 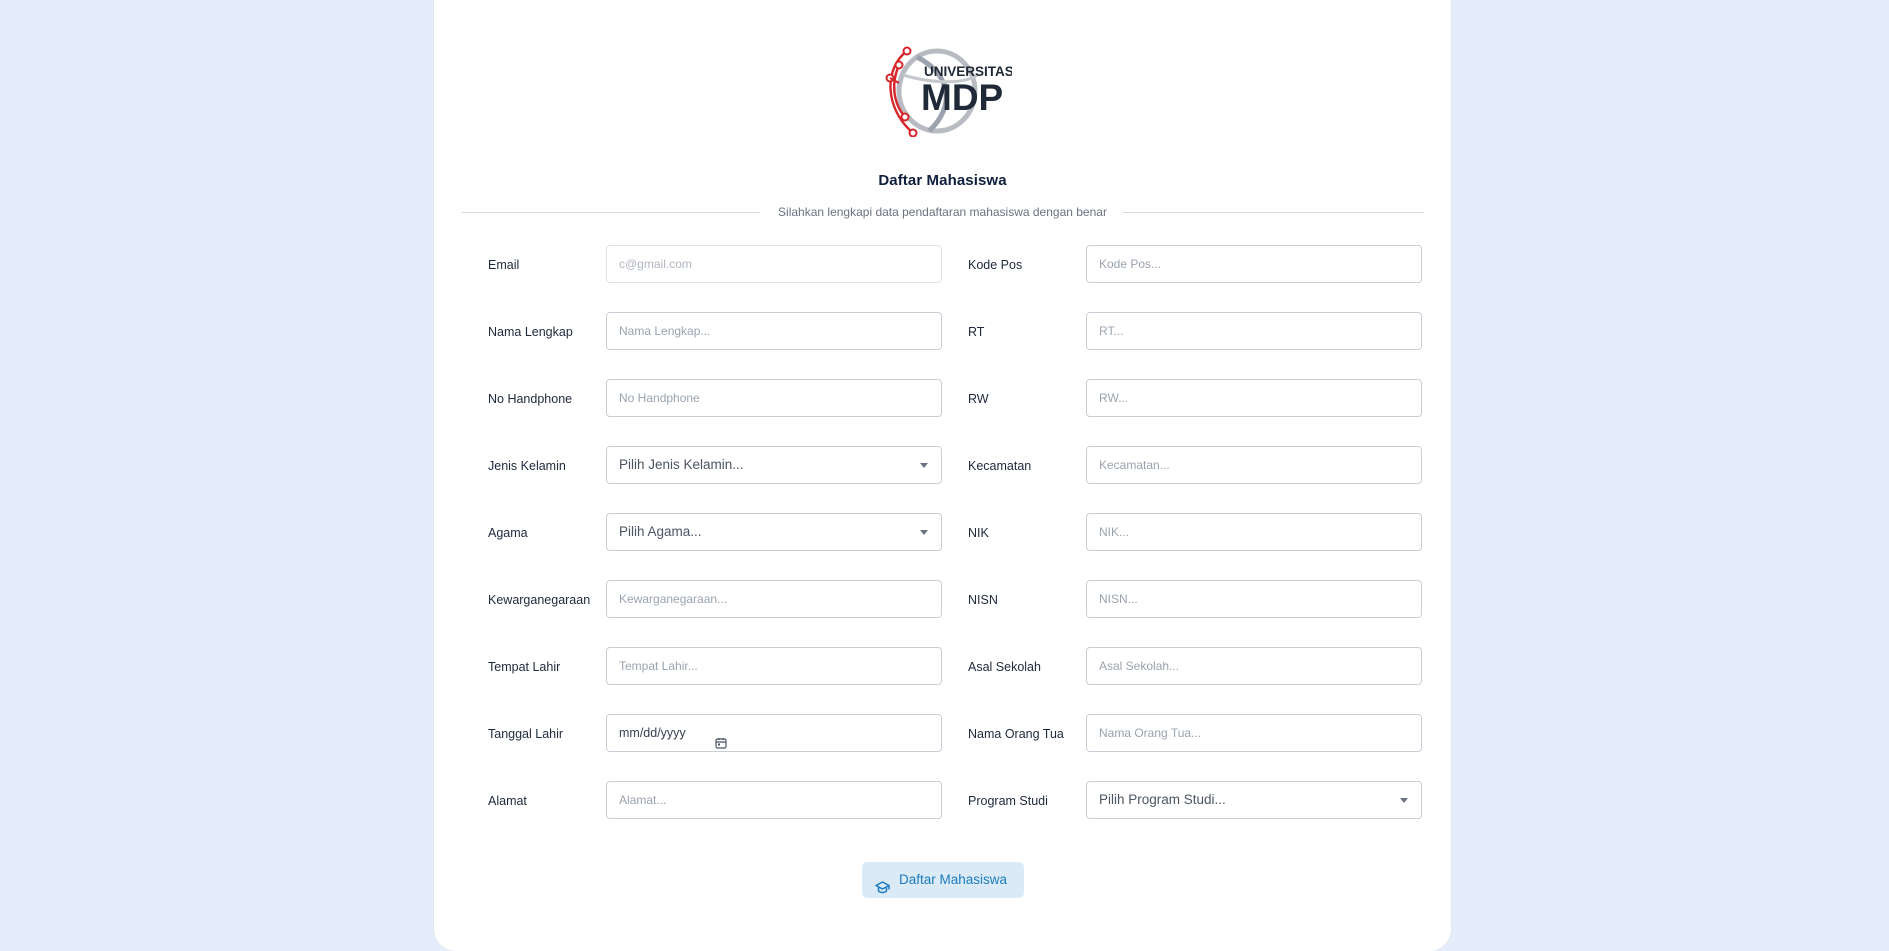 What do you see at coordinates (1004, 667) in the screenshot?
I see `asal-sekolah-label: Asal Sekolah` at bounding box center [1004, 667].